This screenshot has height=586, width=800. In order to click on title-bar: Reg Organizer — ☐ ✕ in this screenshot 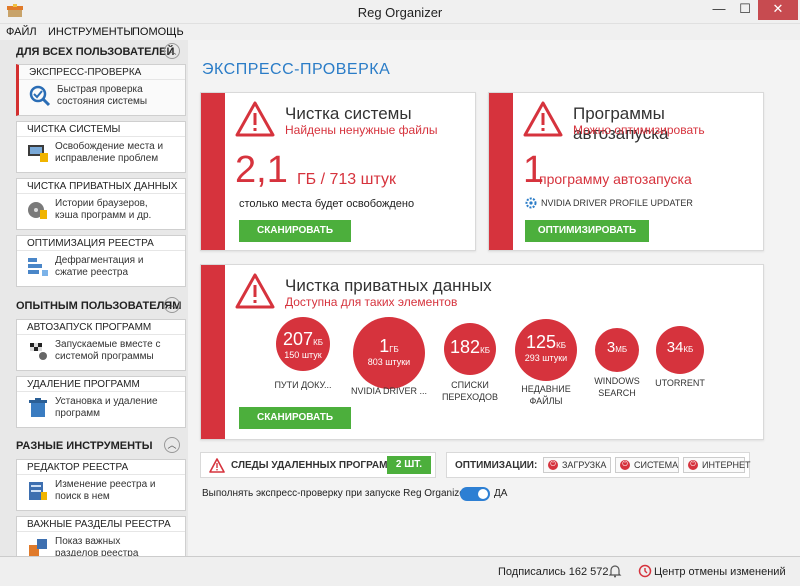, I will do `click(400, 12)`.